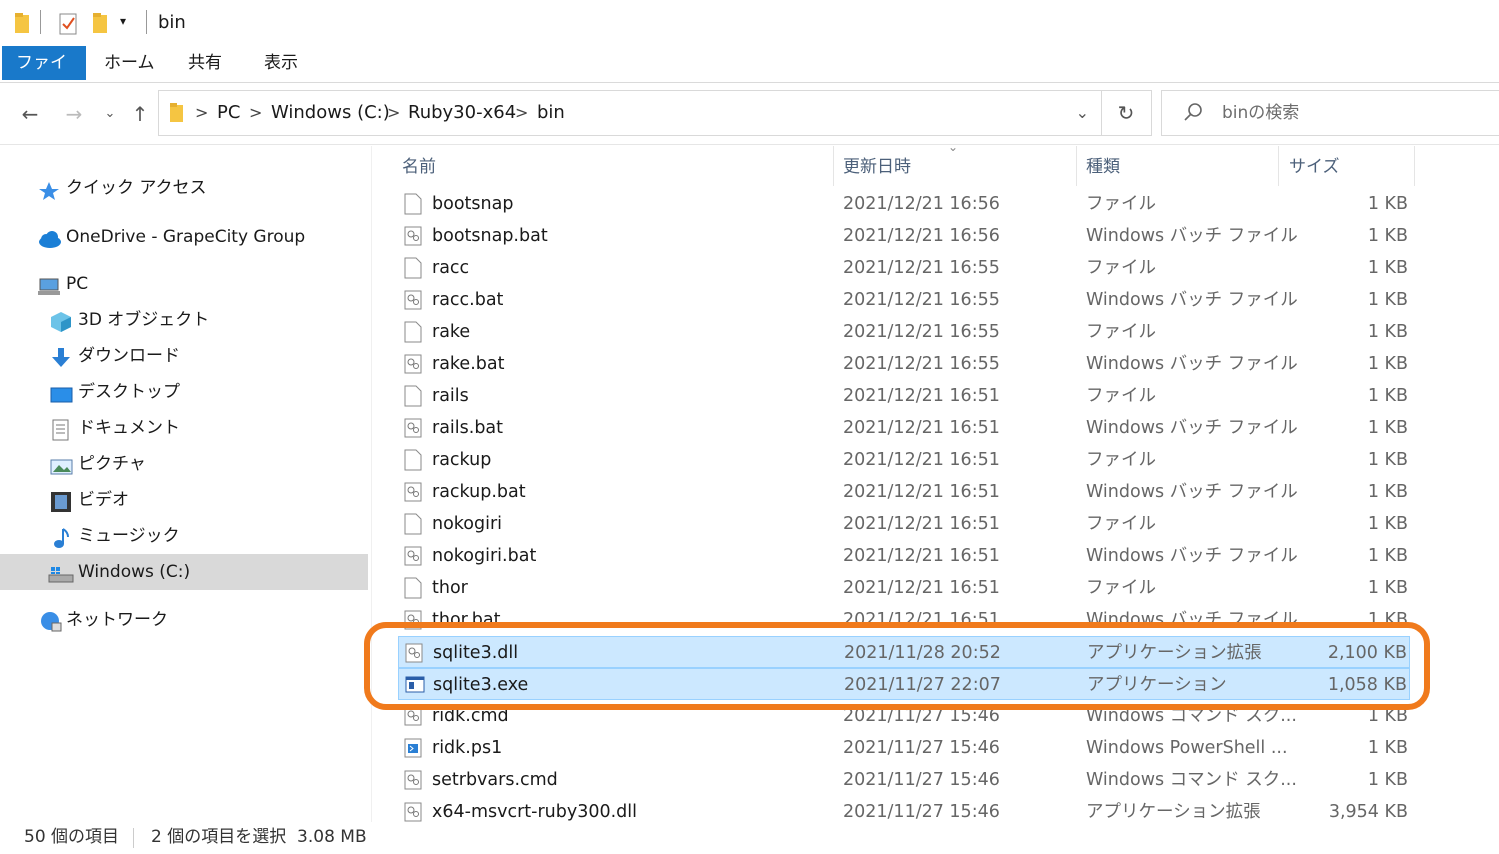 The height and width of the screenshot is (854, 1499). I want to click on up-button: ↑, so click(140, 114).